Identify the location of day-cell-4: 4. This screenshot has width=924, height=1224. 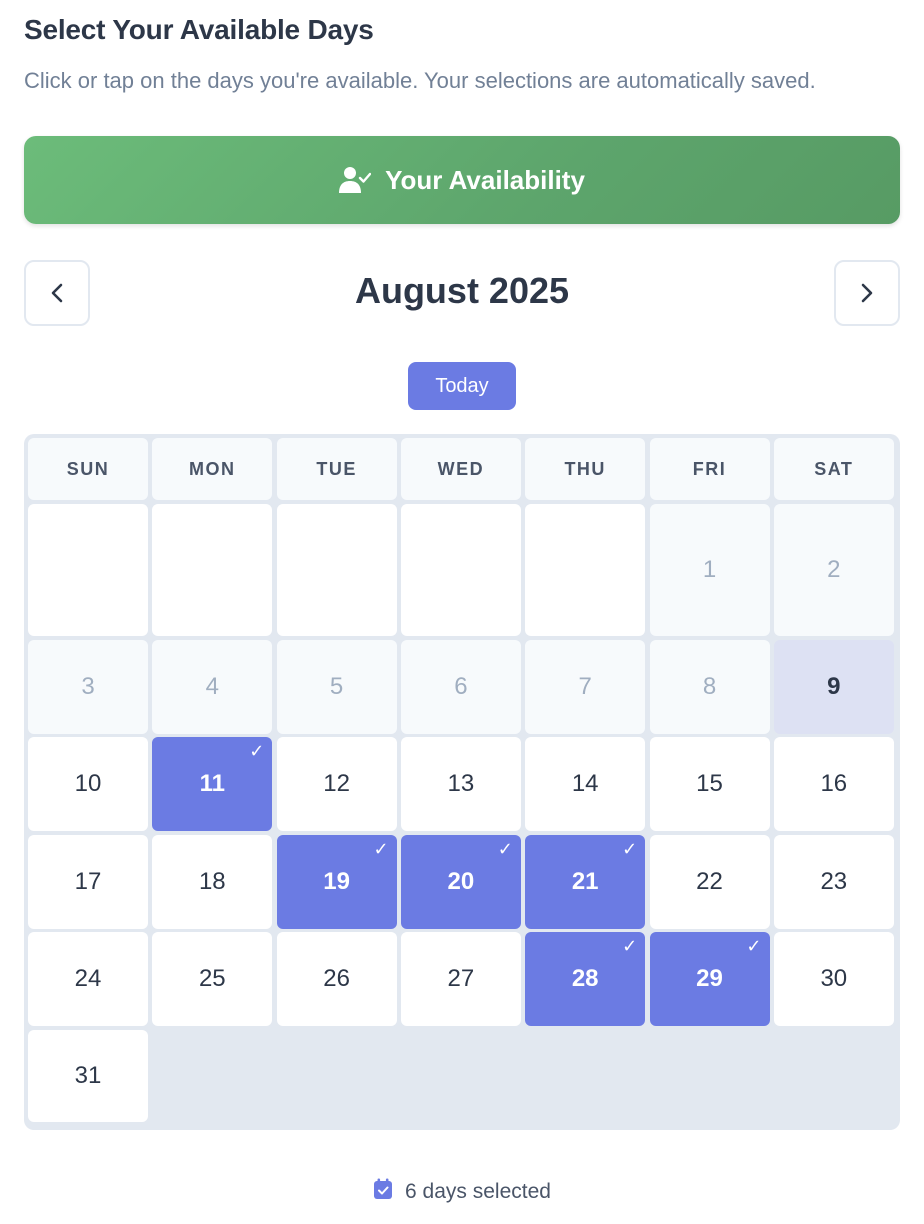
(212, 687).